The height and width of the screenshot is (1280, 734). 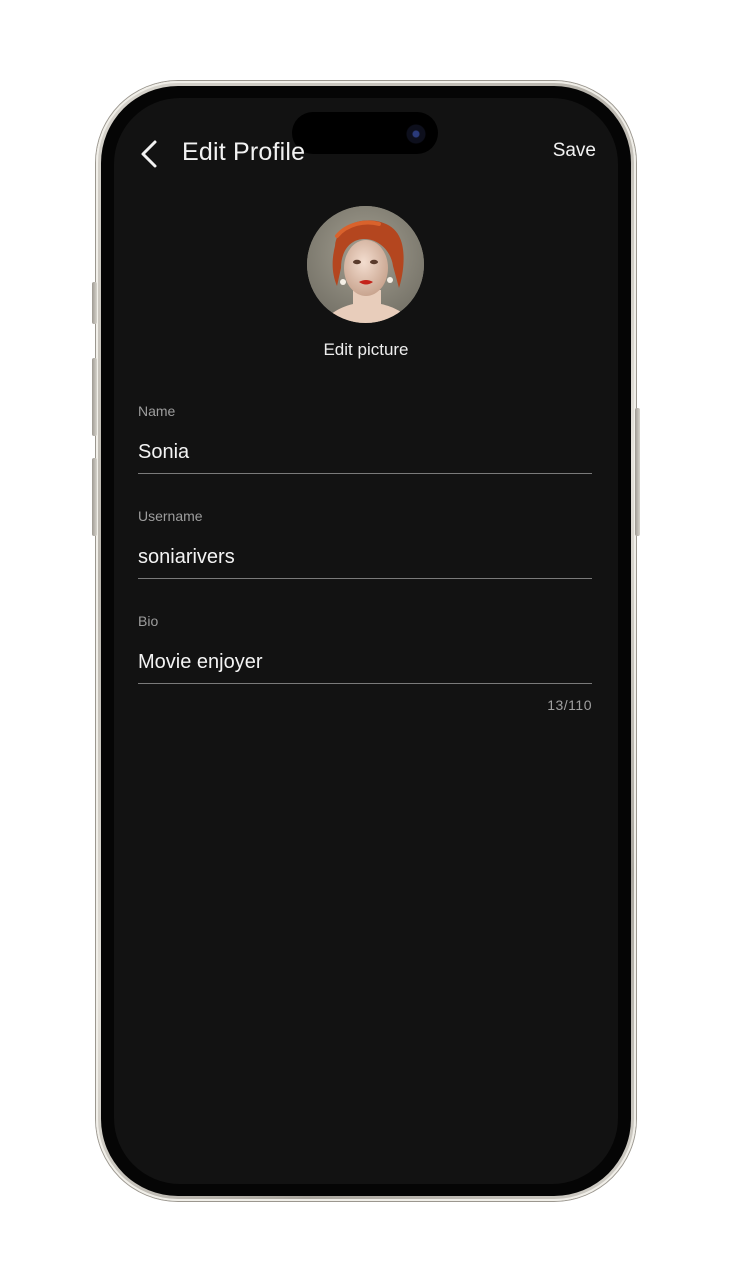 I want to click on save-button: Save, so click(x=568, y=151).